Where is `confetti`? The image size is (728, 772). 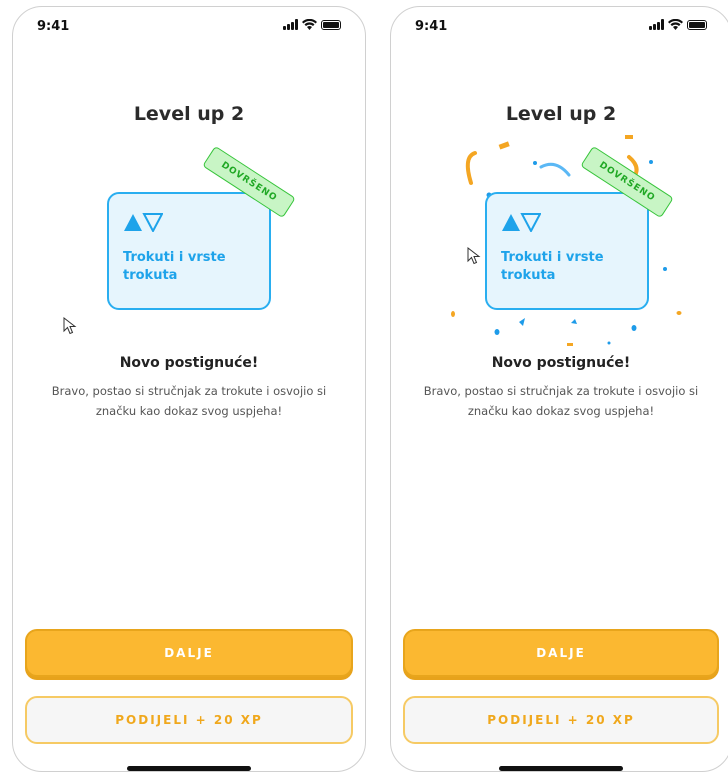 confetti is located at coordinates (566, 240).